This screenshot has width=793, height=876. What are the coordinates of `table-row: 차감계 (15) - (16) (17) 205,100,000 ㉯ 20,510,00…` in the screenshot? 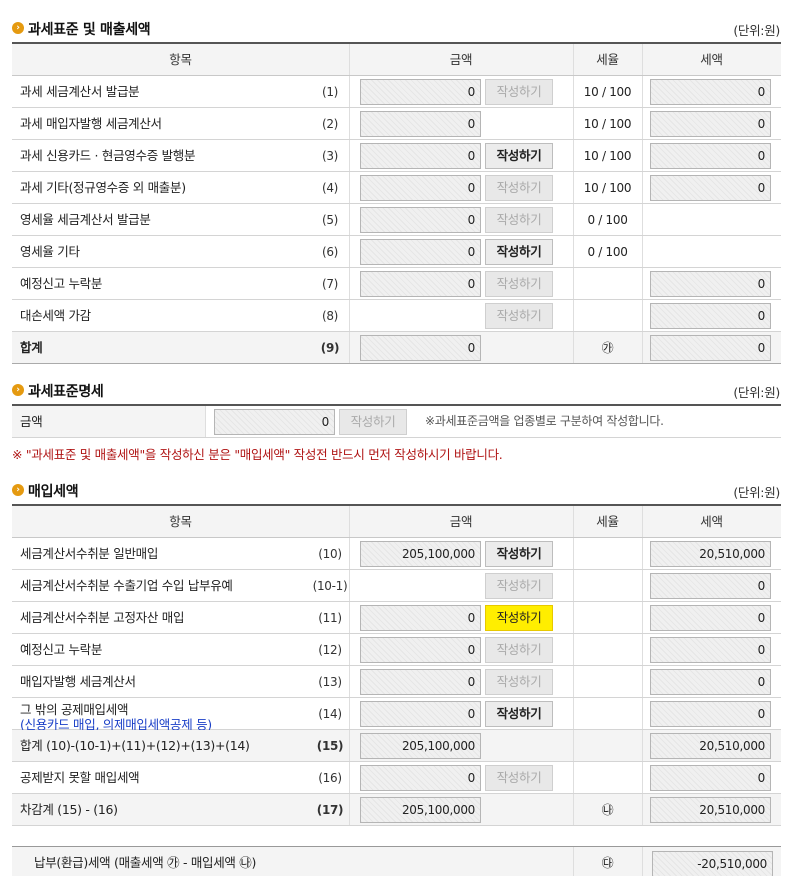 It's located at (396, 810).